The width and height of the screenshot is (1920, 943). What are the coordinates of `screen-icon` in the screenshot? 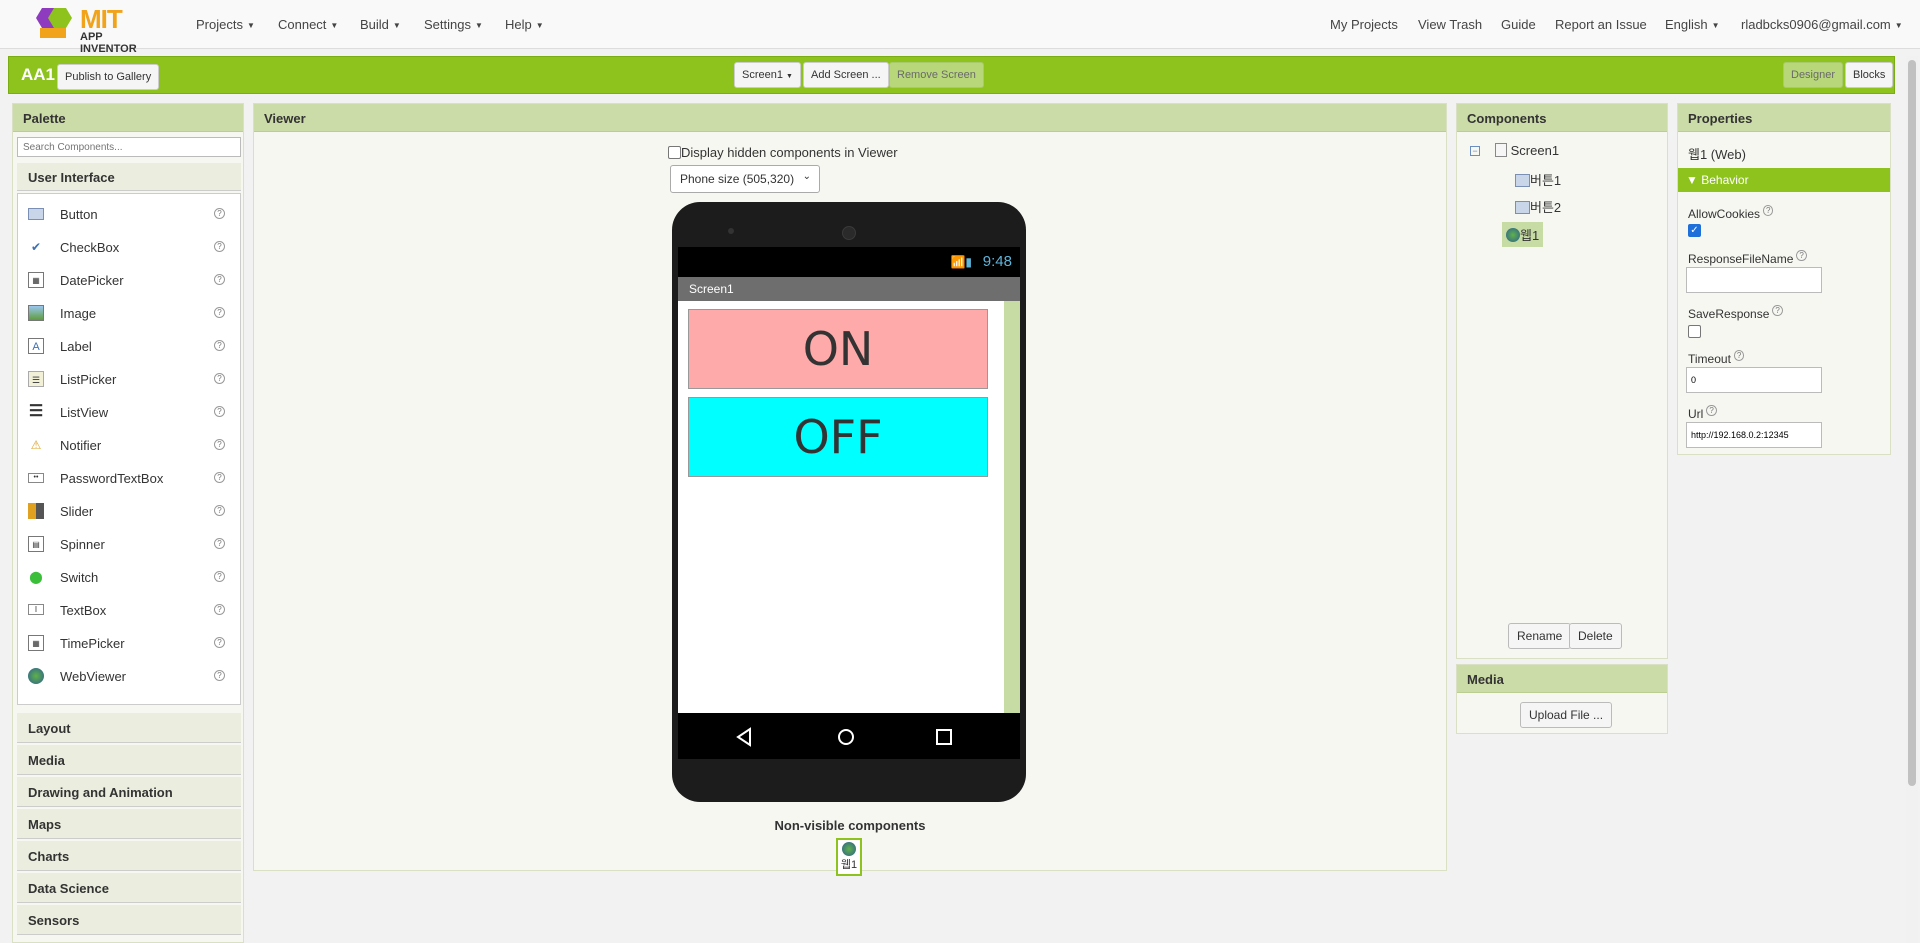 It's located at (1501, 150).